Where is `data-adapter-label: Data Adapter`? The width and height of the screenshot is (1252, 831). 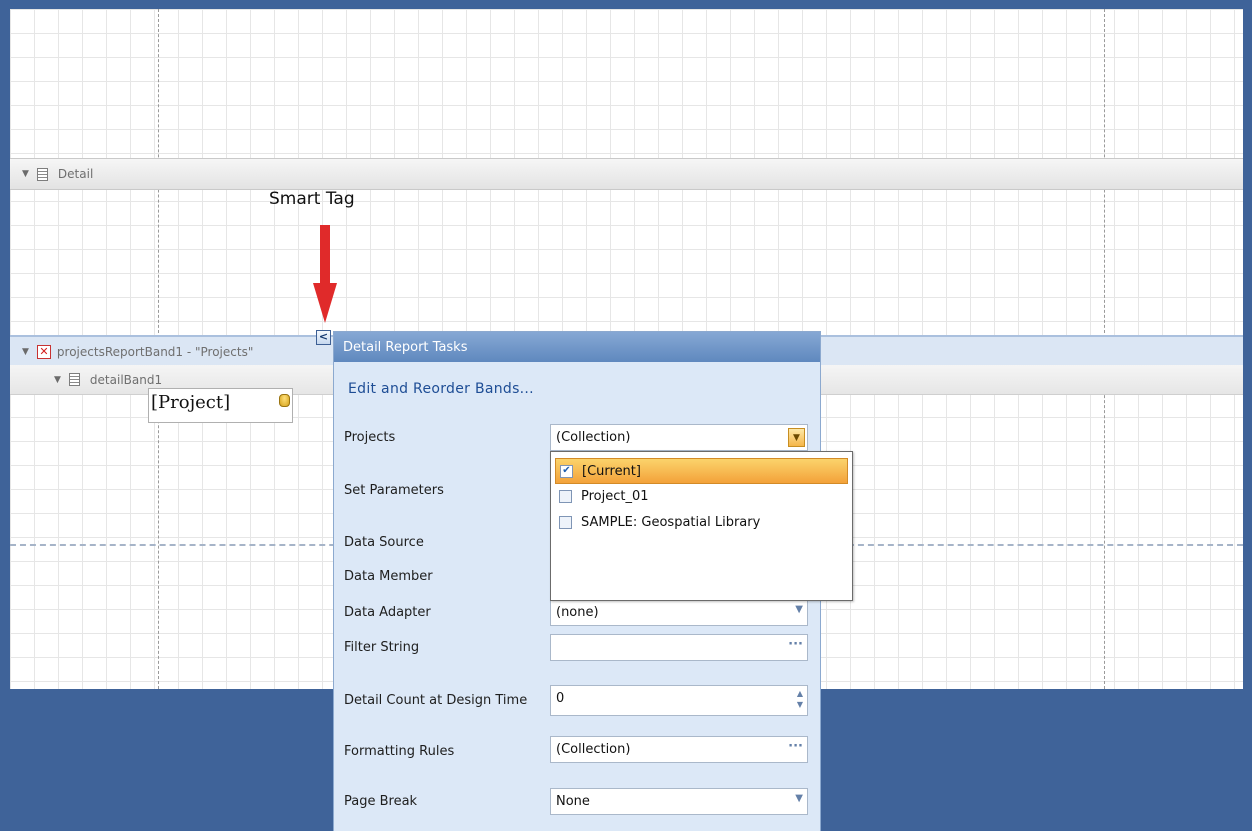
data-adapter-label: Data Adapter is located at coordinates (387, 612).